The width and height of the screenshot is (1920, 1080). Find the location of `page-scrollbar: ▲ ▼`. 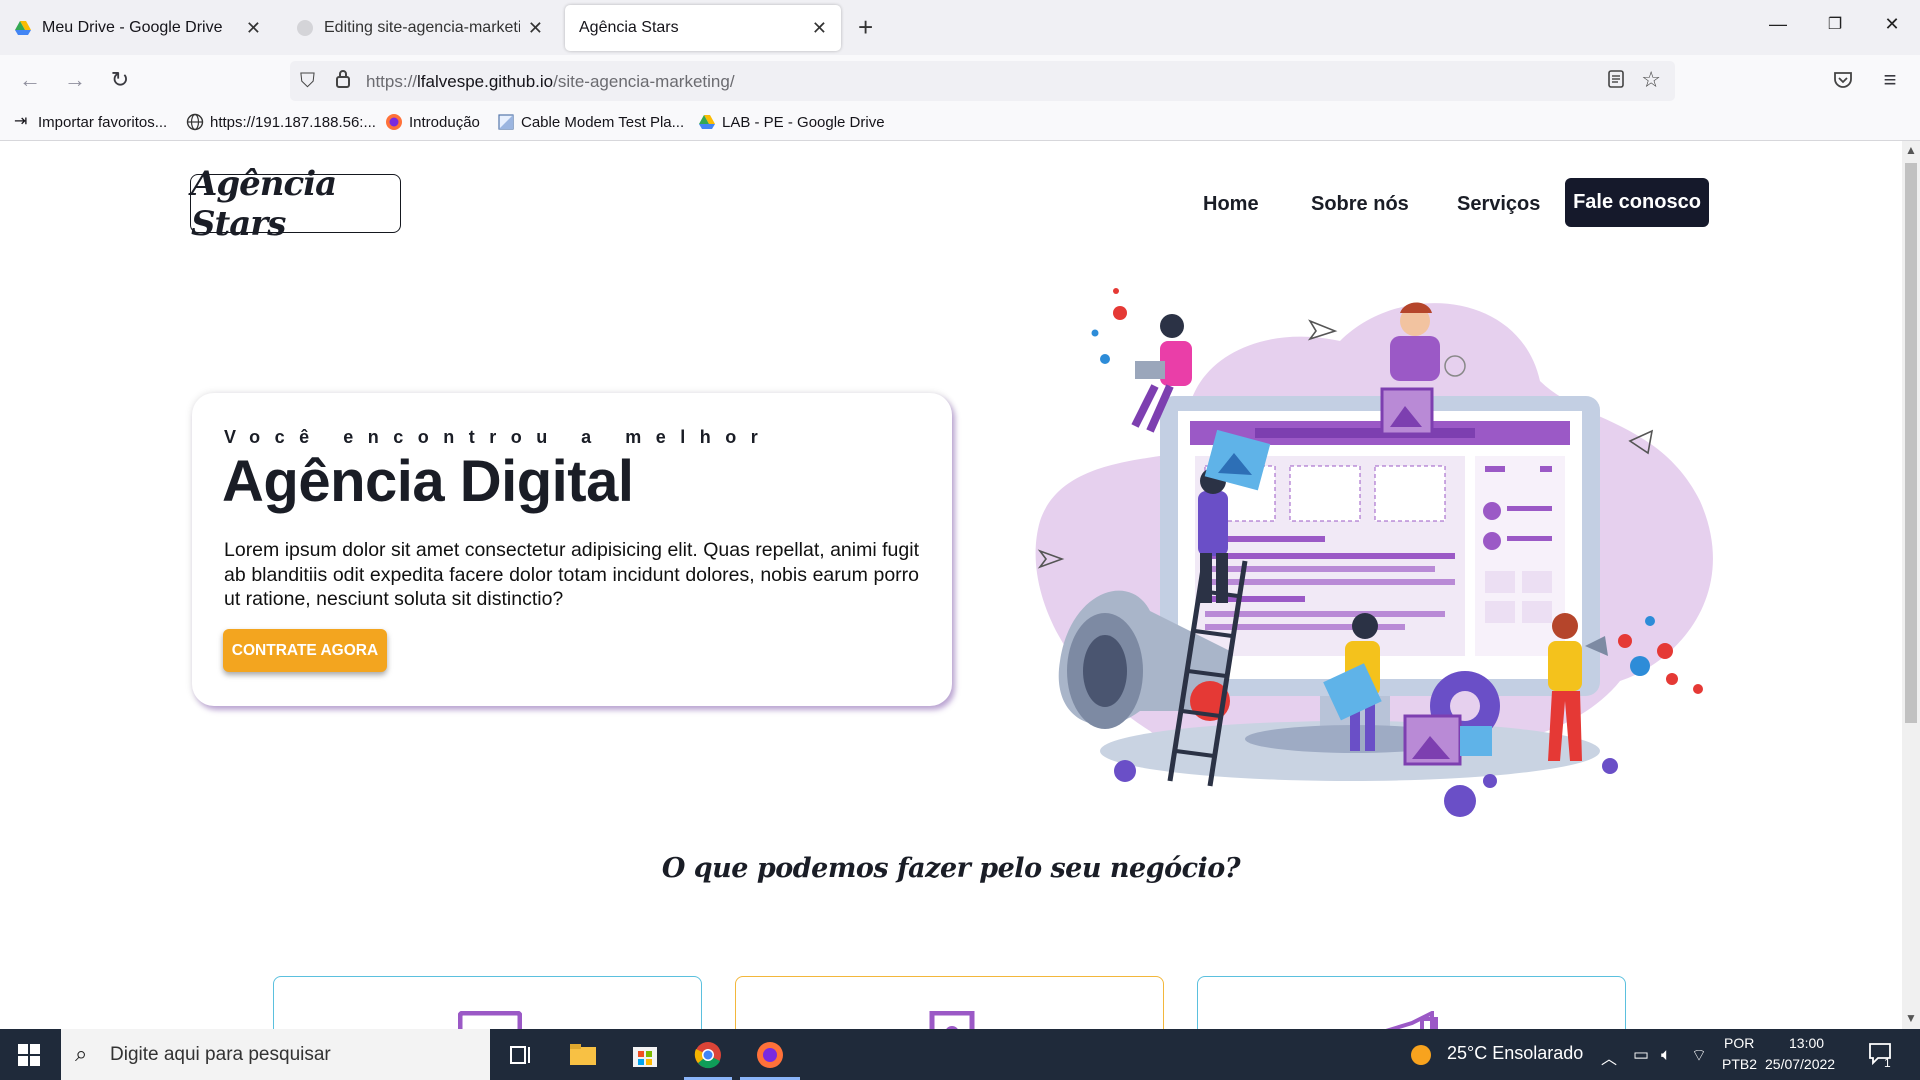

page-scrollbar: ▲ ▼ is located at coordinates (1911, 585).